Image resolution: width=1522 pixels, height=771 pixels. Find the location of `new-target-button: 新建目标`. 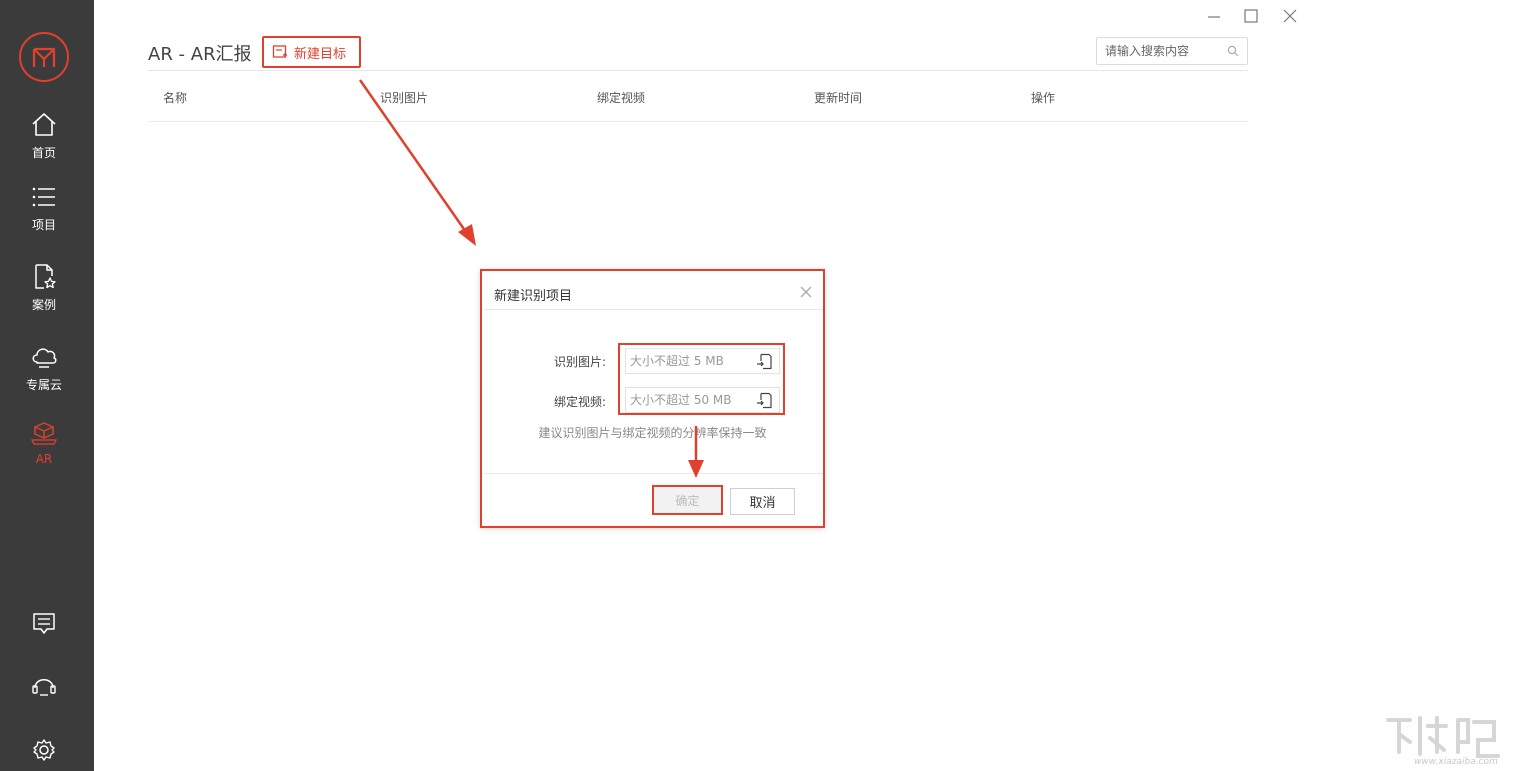

new-target-button: 新建目标 is located at coordinates (311, 52).